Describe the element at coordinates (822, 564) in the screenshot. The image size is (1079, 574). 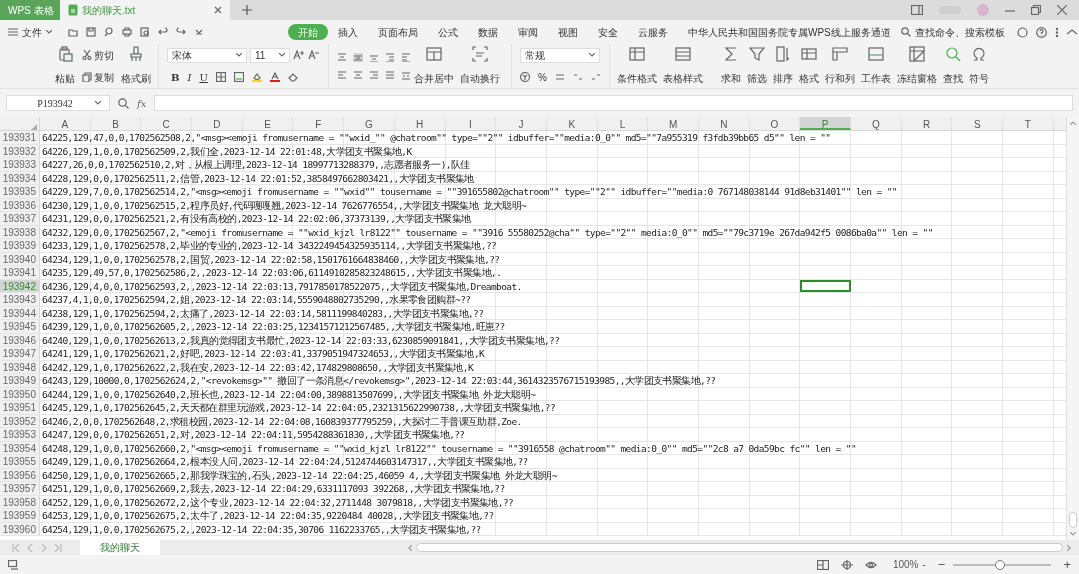
I see `normal-view-icon` at that location.